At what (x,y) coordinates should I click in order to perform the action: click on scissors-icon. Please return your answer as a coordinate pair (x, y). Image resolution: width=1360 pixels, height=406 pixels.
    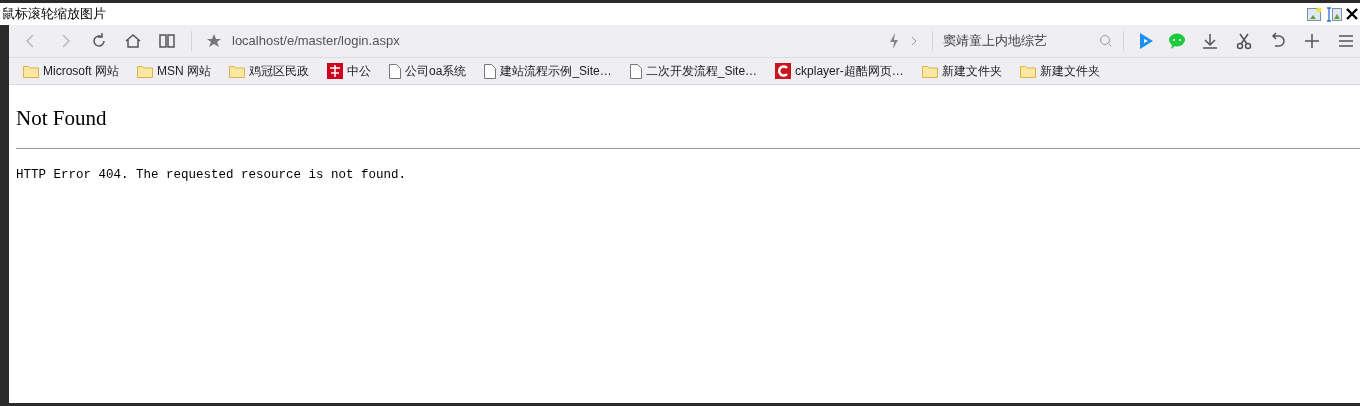
    Looking at the image, I should click on (1244, 41).